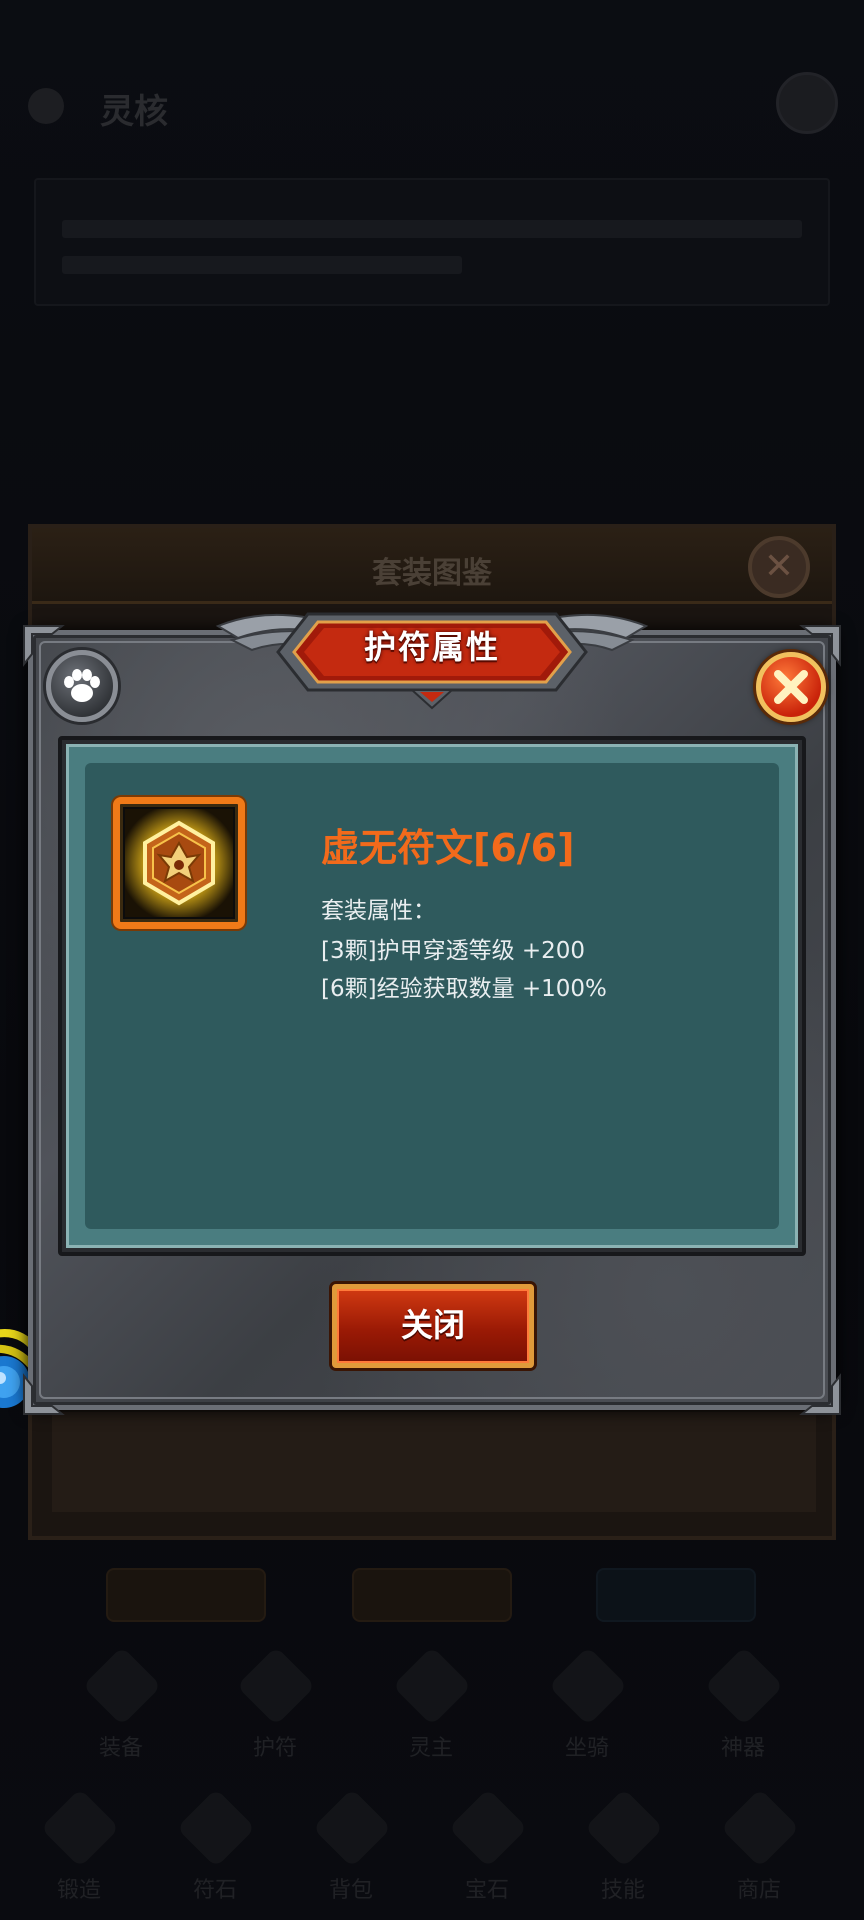 The height and width of the screenshot is (1920, 864). Describe the element at coordinates (464, 989) in the screenshot. I see `set-attribute-line: [6颗]经验获取数量 +100%` at that location.